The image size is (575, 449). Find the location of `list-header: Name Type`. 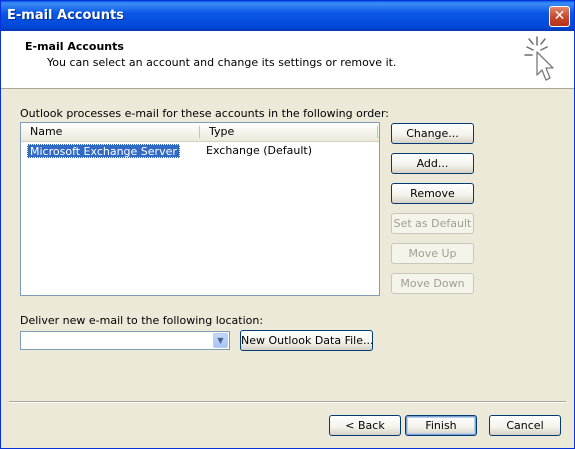

list-header: Name Type is located at coordinates (200, 132).